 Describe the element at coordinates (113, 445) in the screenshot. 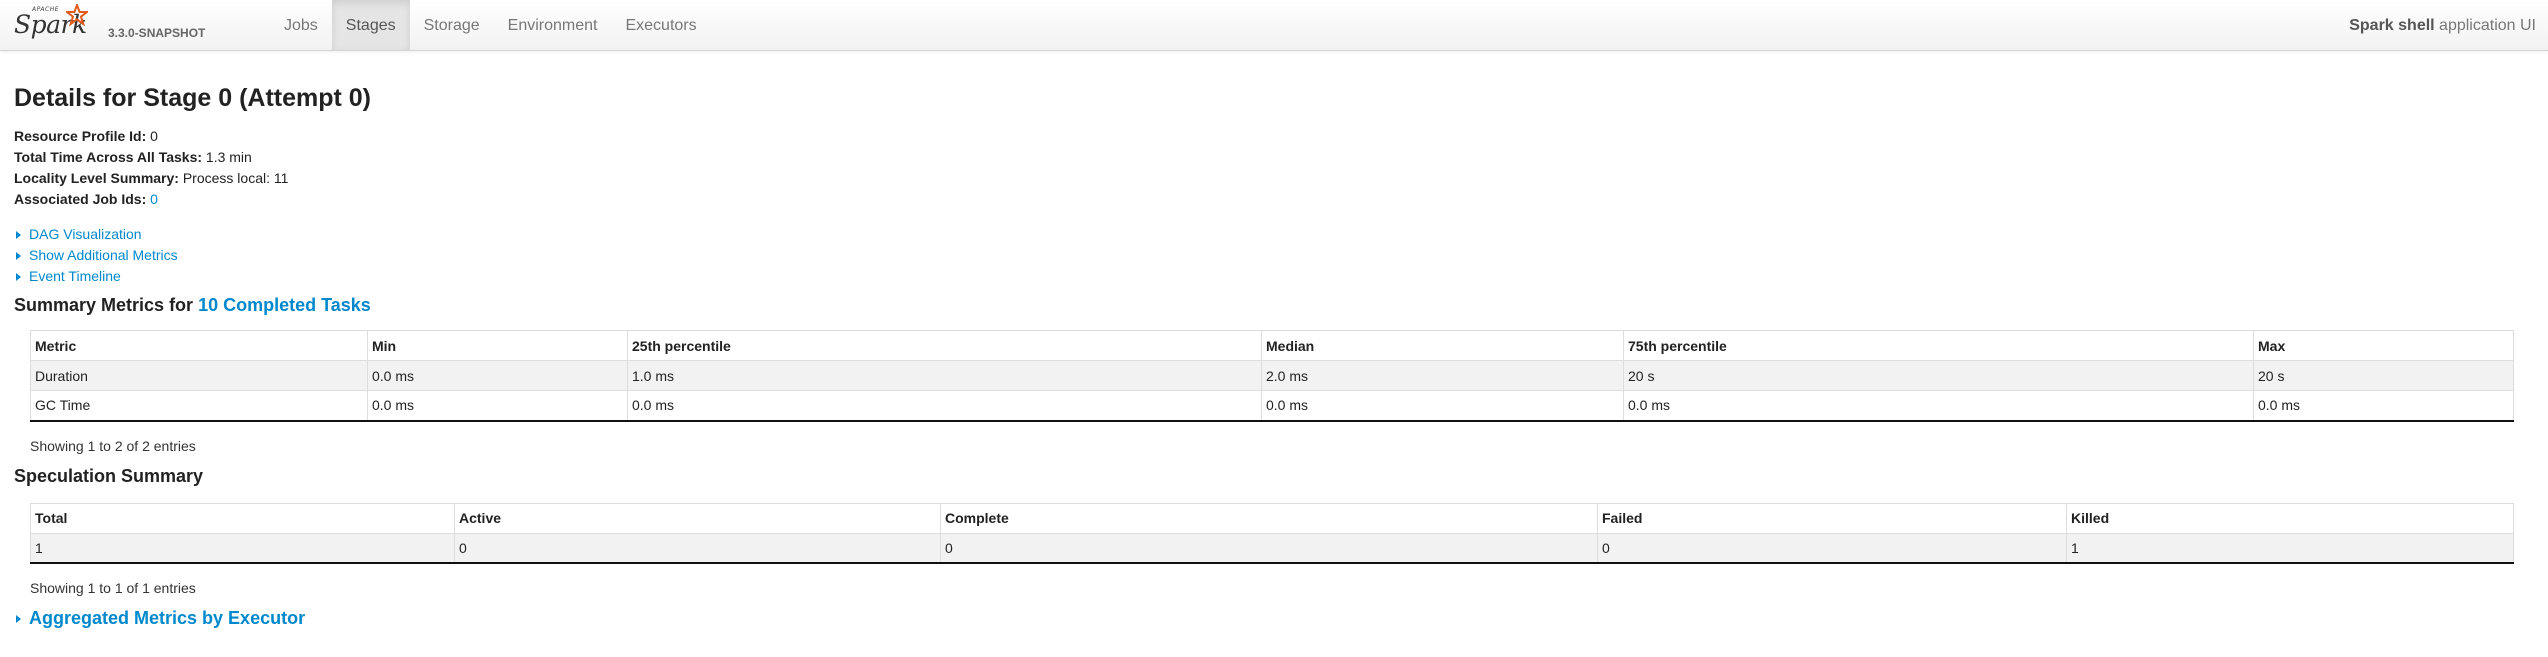

I see `summary-metrics-showing: Showing 1 to 2 of 2 entries` at that location.